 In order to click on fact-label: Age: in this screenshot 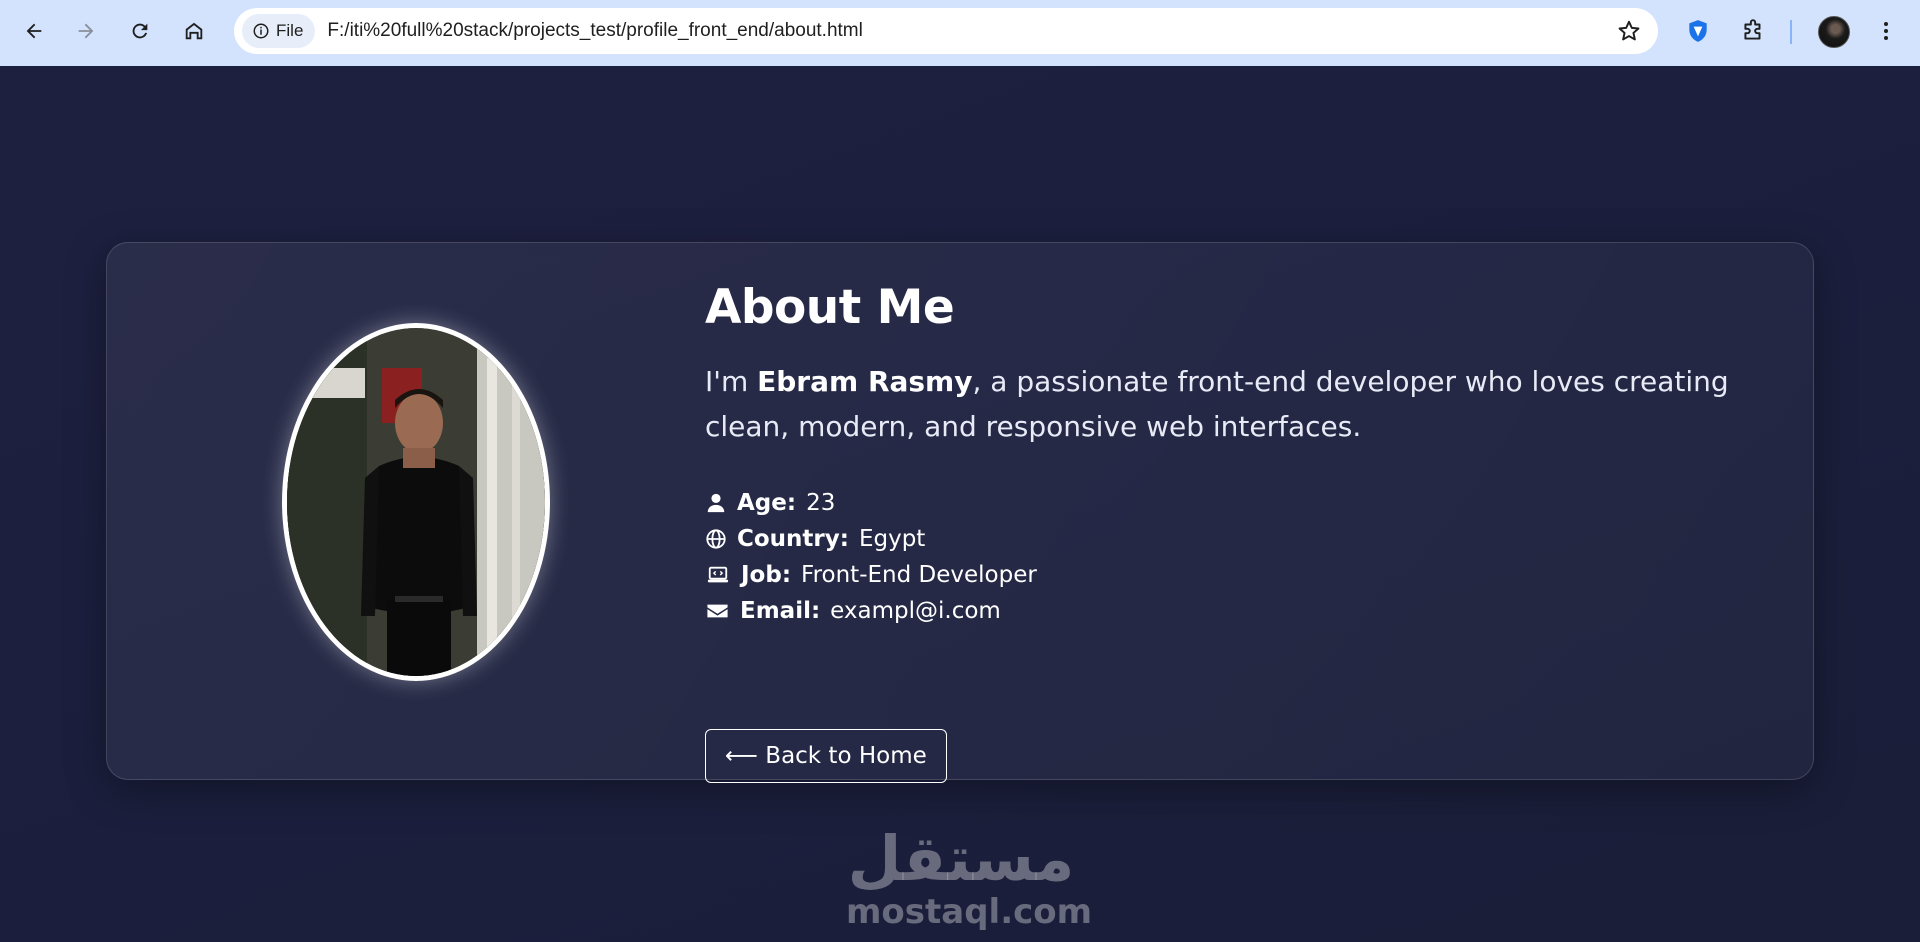, I will do `click(767, 503)`.